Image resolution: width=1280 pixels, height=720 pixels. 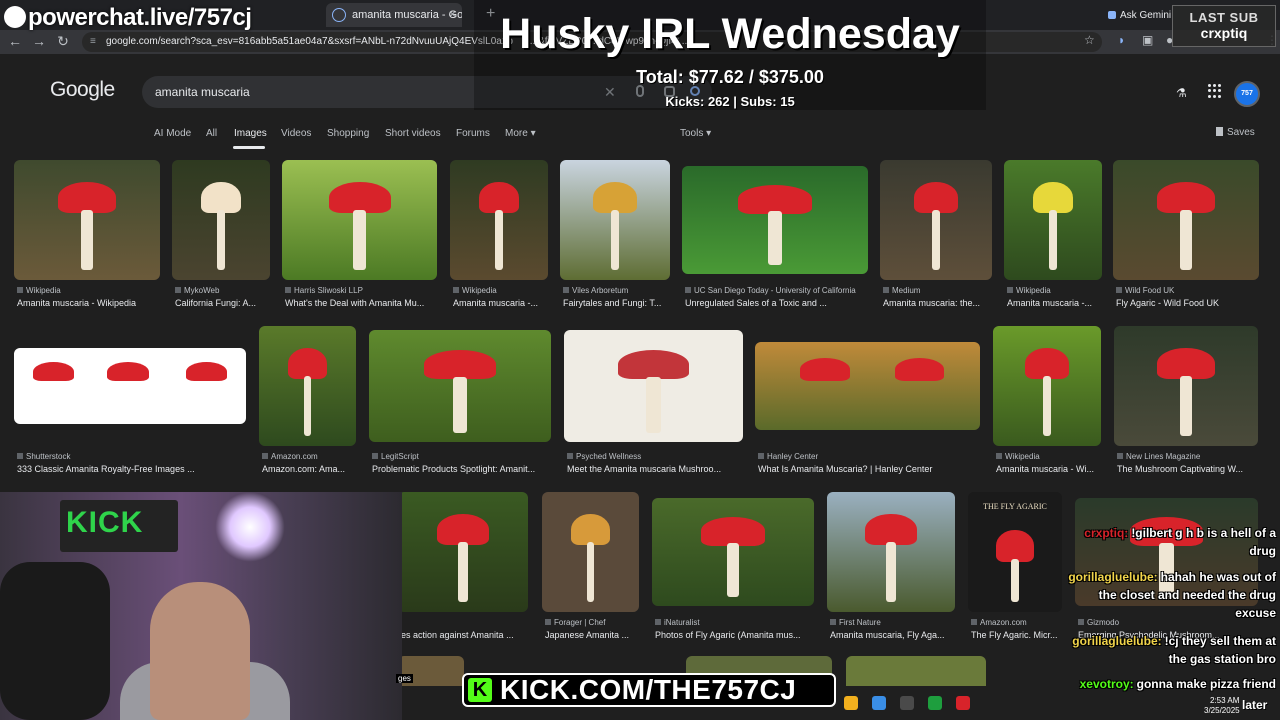 I want to click on site-info-icon: ≡, so click(x=93, y=42).